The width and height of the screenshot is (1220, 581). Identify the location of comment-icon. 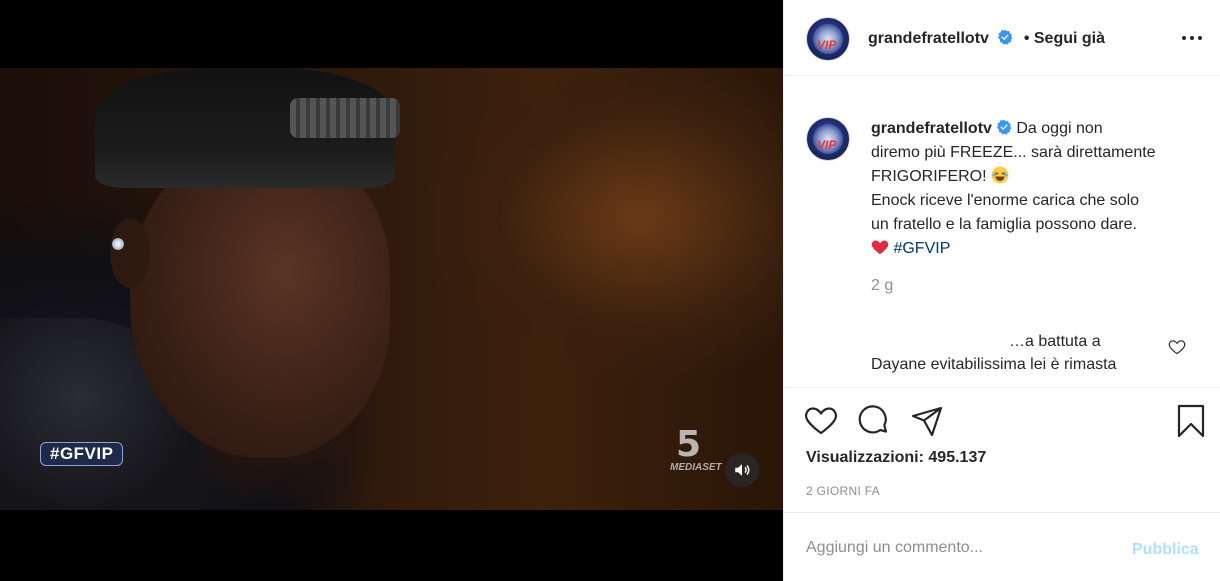
(874, 421).